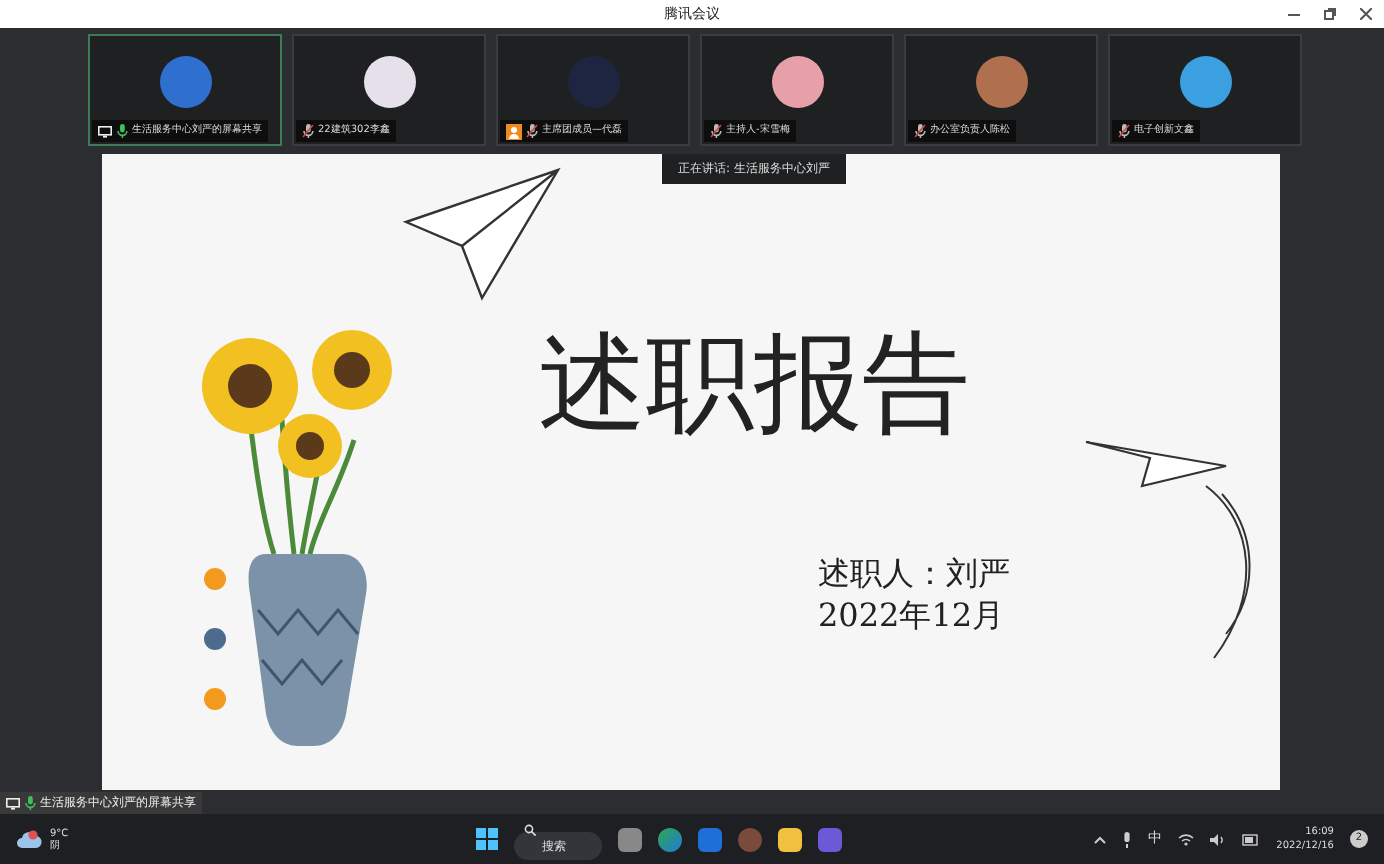 The width and height of the screenshot is (1384, 864). What do you see at coordinates (790, 839) in the screenshot?
I see `folder-icon` at bounding box center [790, 839].